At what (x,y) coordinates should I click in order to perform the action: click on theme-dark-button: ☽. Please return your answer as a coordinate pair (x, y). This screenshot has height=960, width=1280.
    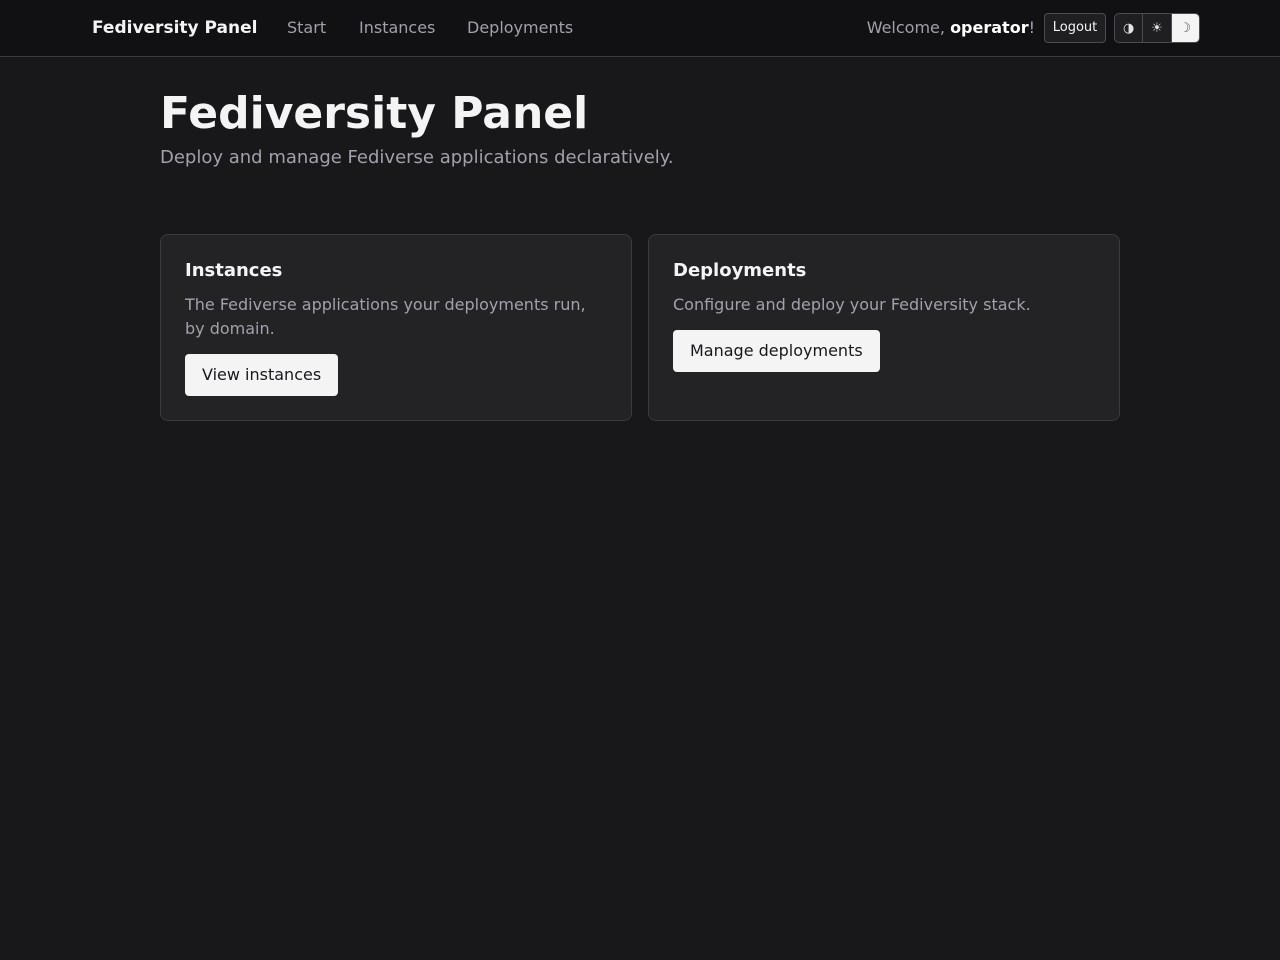
    Looking at the image, I should click on (1185, 28).